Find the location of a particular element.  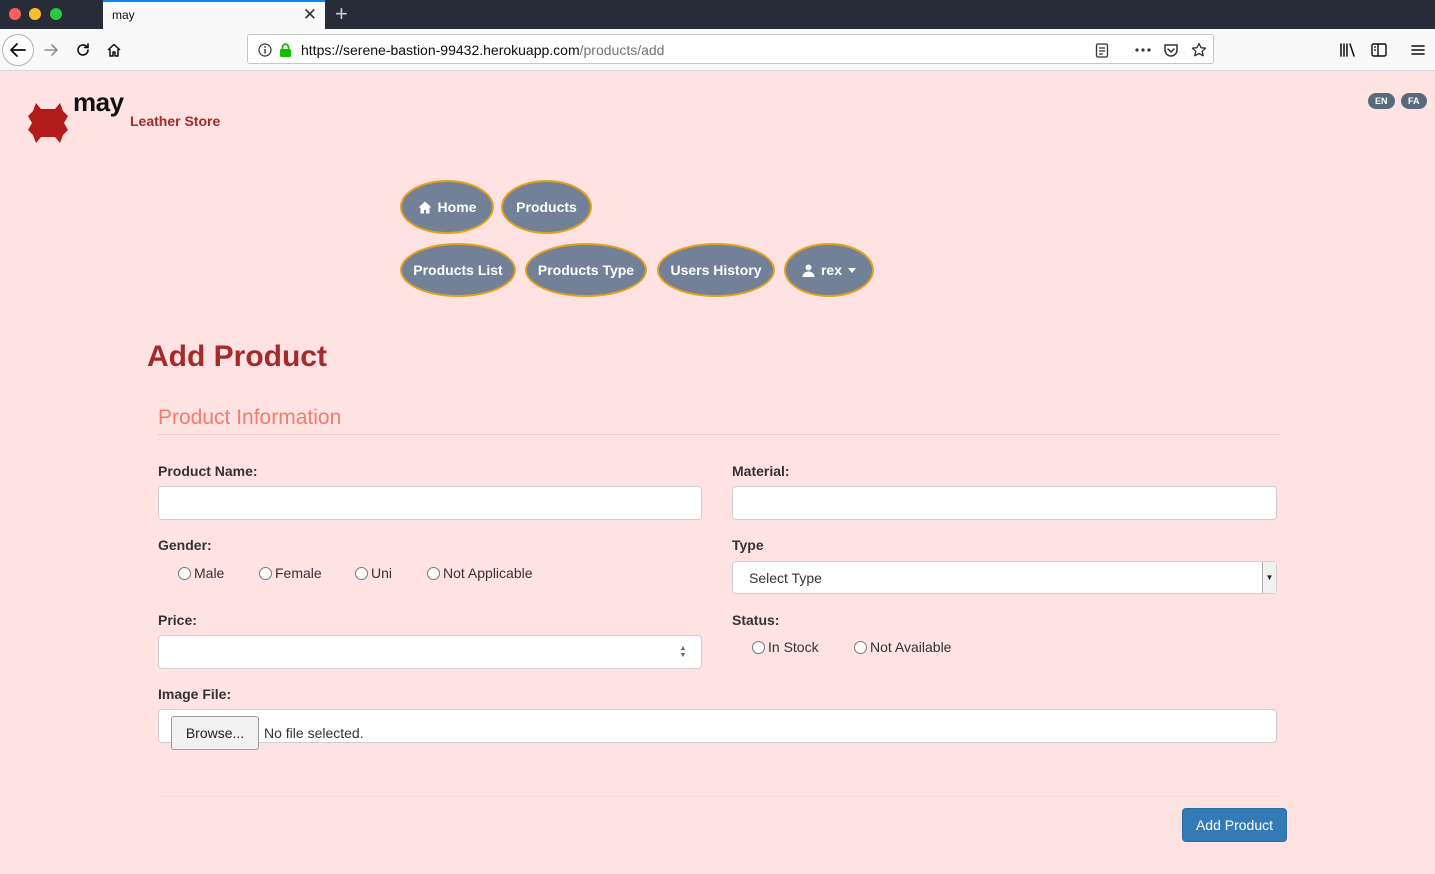

language-en-button: EN is located at coordinates (1381, 101).